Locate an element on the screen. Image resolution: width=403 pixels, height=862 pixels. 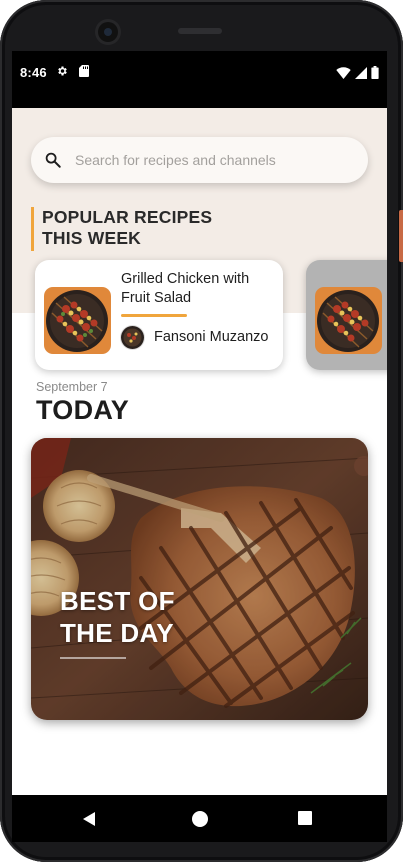
date-label: September 7 is located at coordinates (72, 387).